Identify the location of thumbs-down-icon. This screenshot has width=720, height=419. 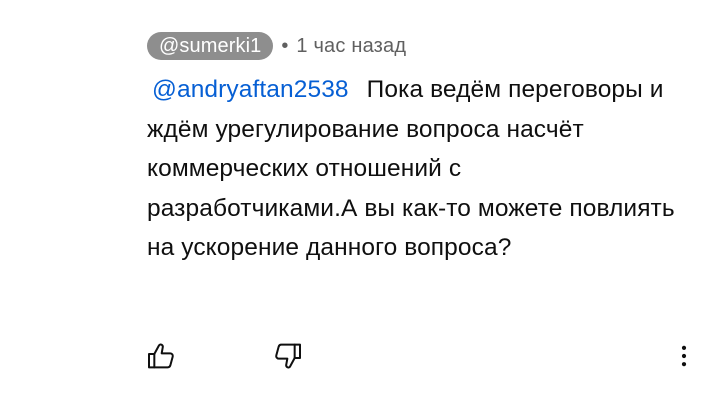
(288, 356).